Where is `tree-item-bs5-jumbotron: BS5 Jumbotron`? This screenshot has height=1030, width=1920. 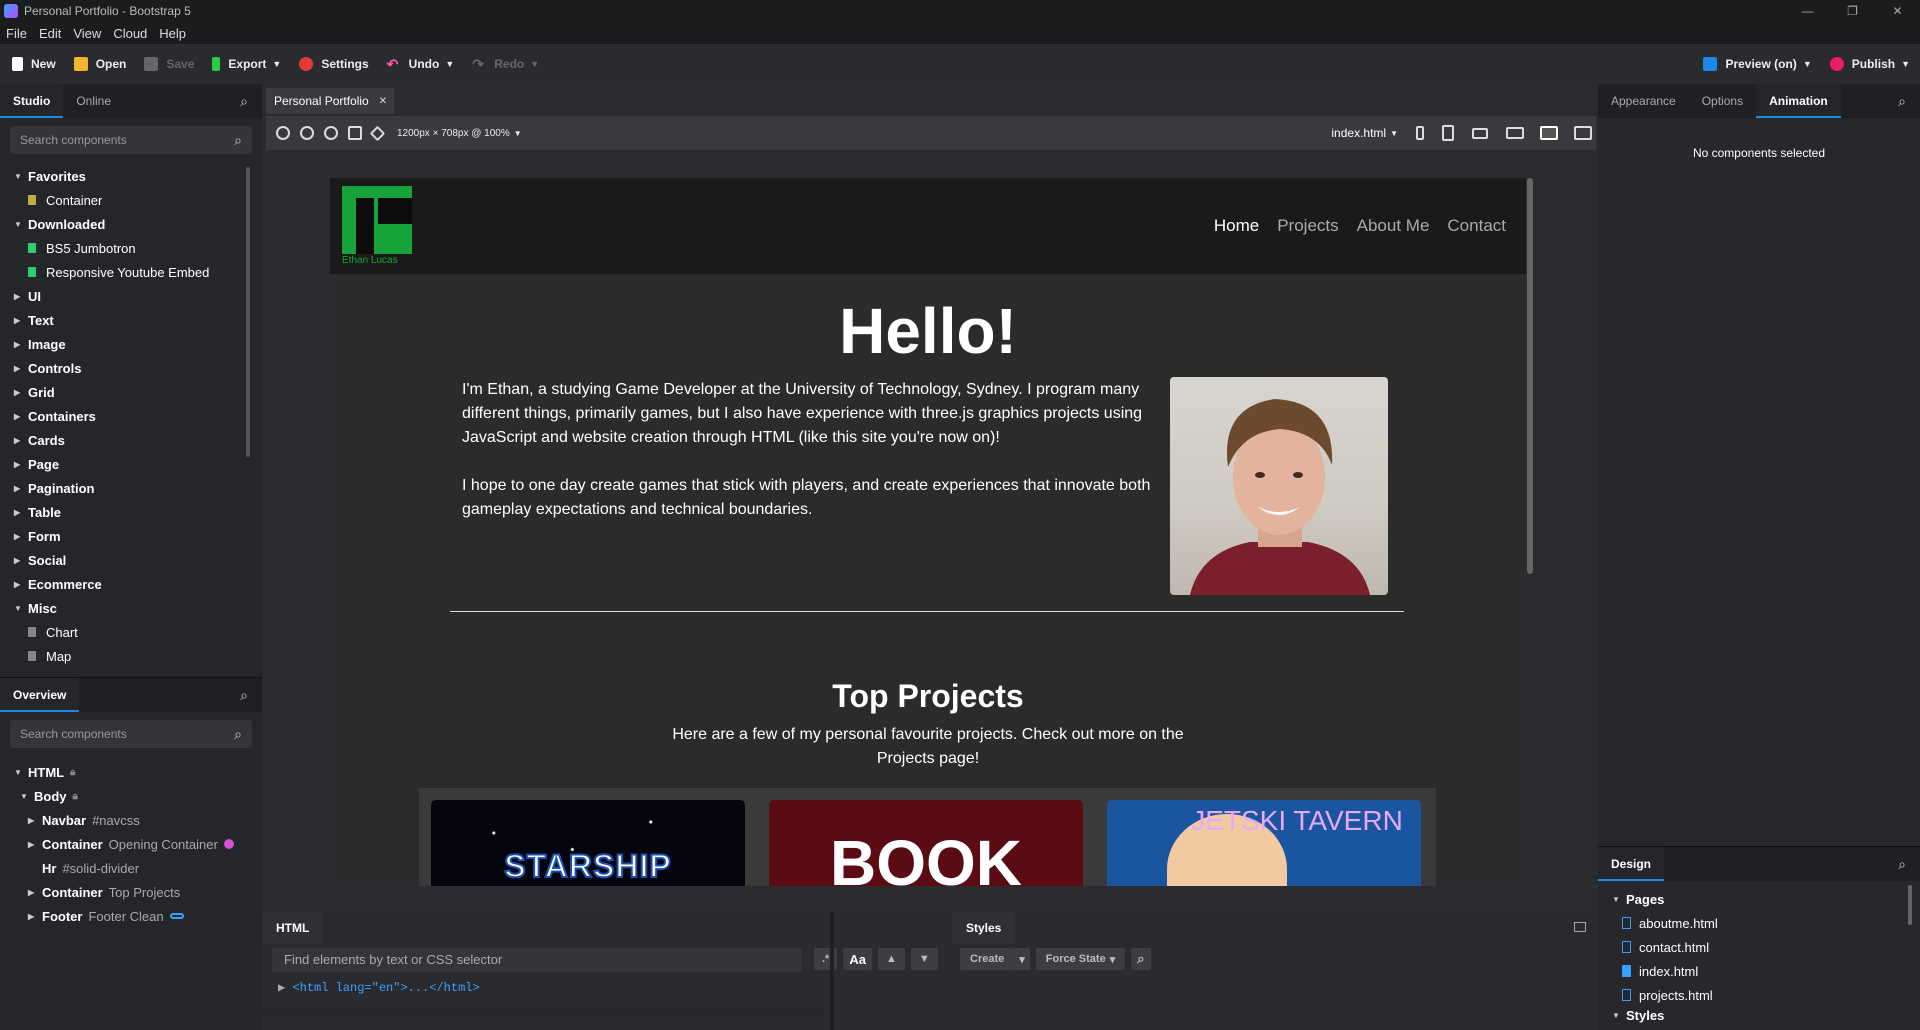
tree-item-bs5-jumbotron: BS5 Jumbotron is located at coordinates (138, 248).